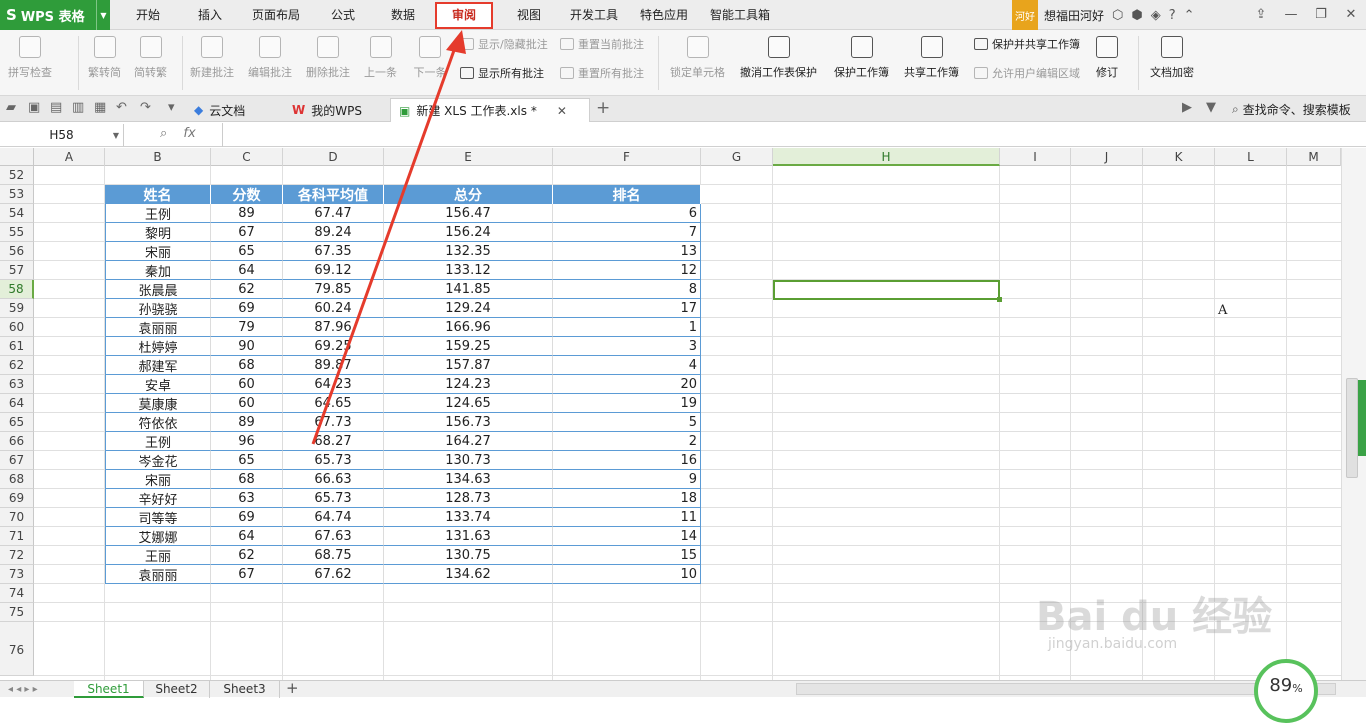 The height and width of the screenshot is (723, 1366). I want to click on table-cell: 89.24, so click(333, 232).